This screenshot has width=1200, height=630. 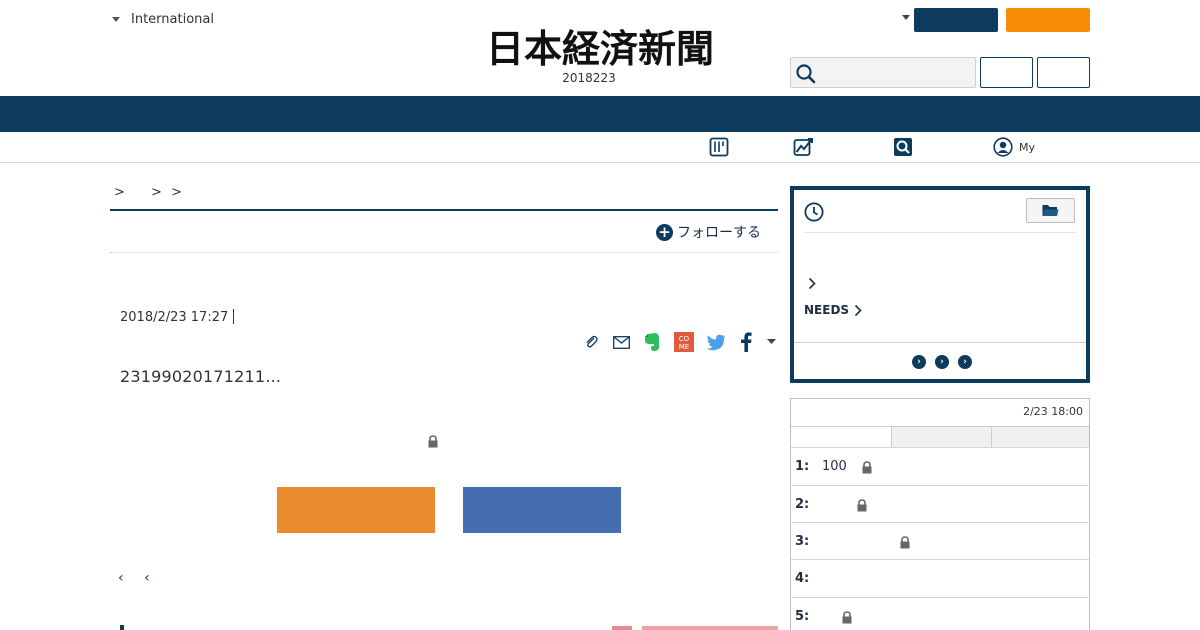 What do you see at coordinates (600, 147) in the screenshot?
I see `sub-navigation: My` at bounding box center [600, 147].